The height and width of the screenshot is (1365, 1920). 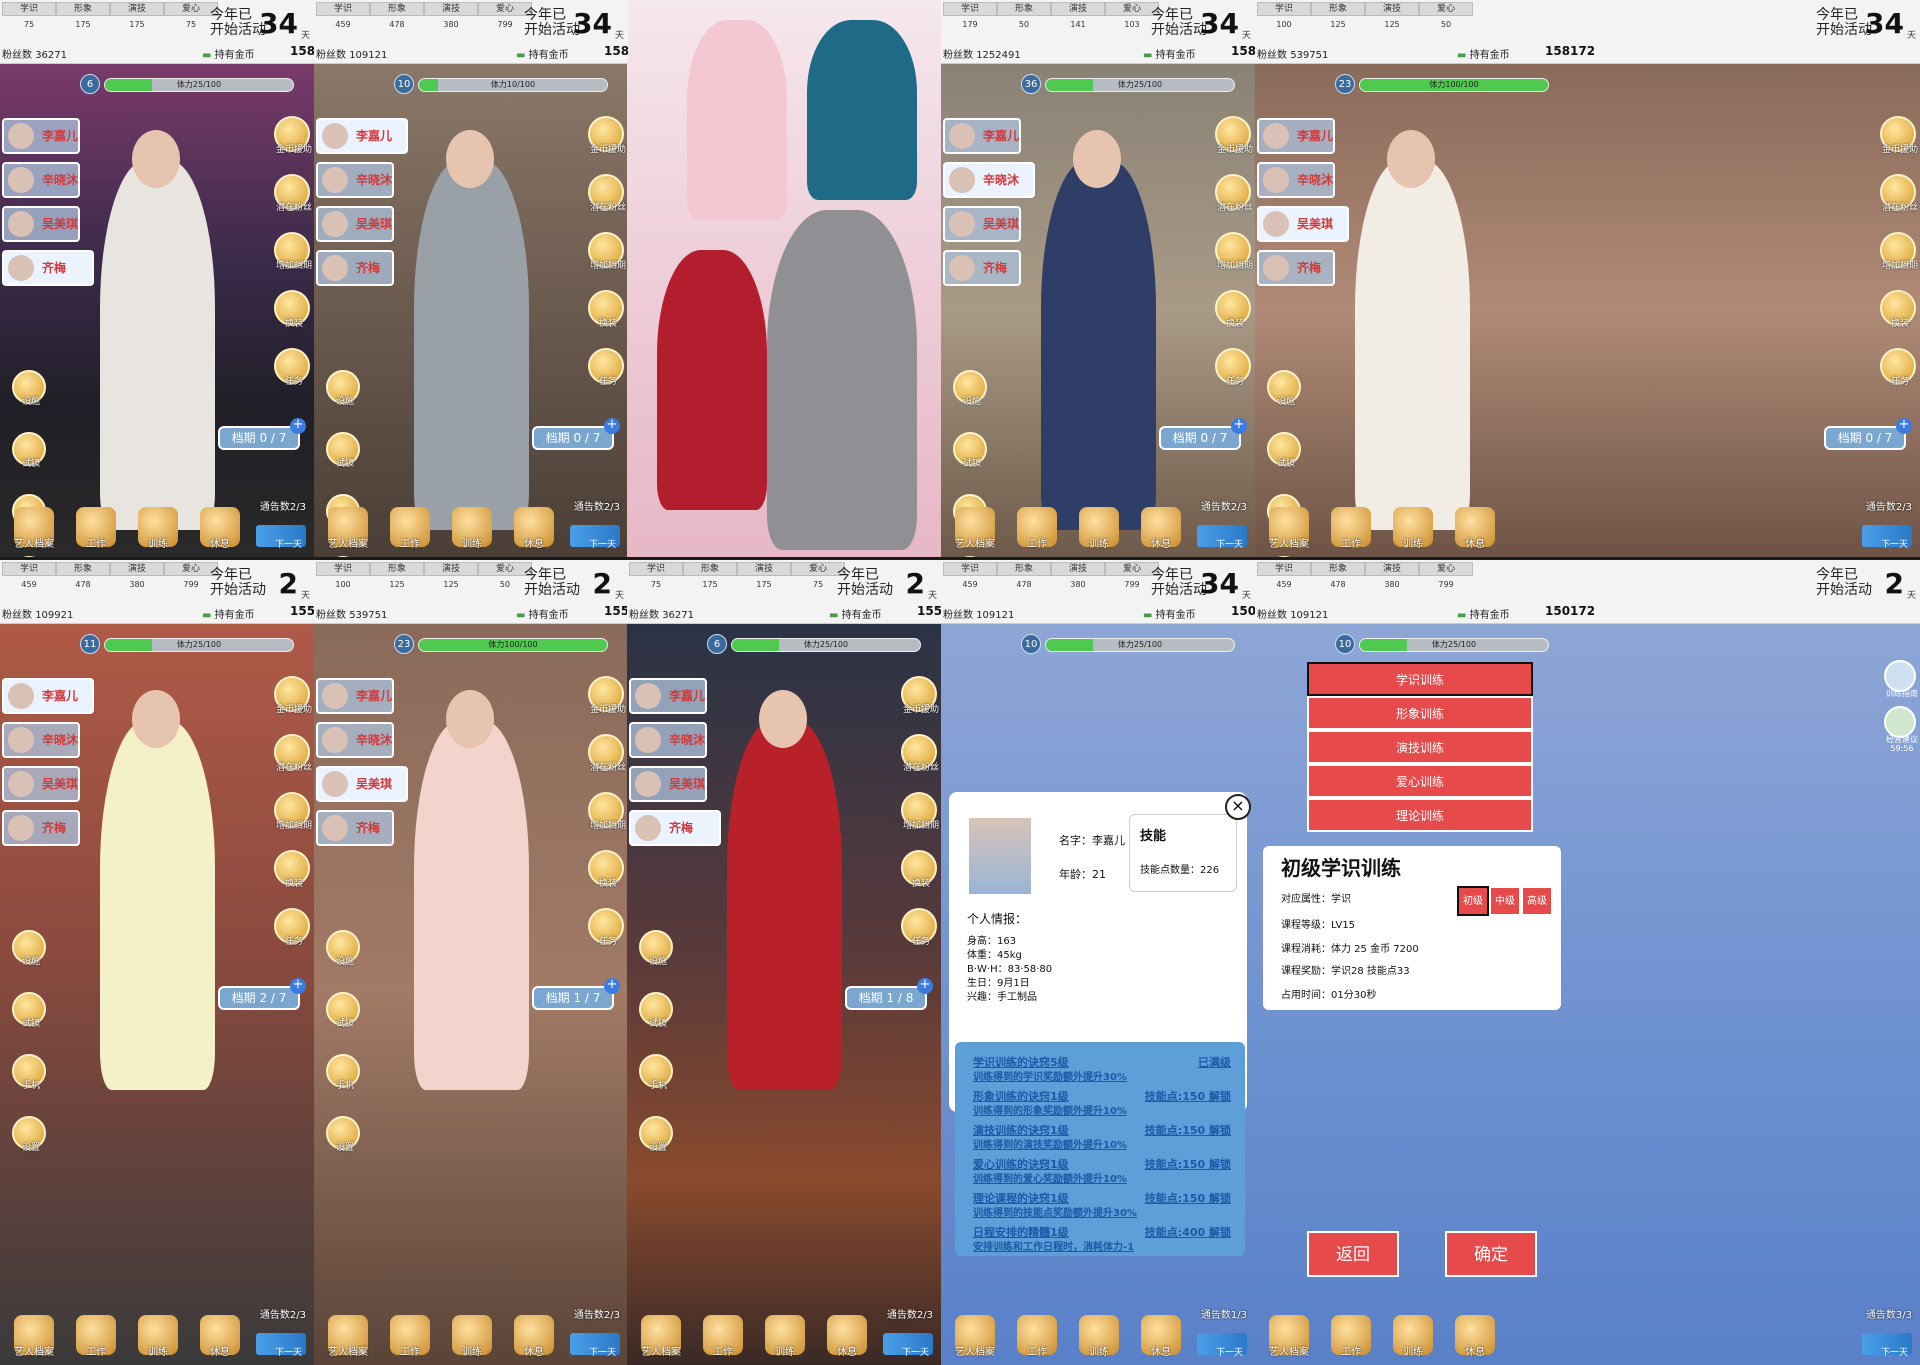 What do you see at coordinates (1214, 1062) in the screenshot?
I see `skill-unlock-1: 已满级` at bounding box center [1214, 1062].